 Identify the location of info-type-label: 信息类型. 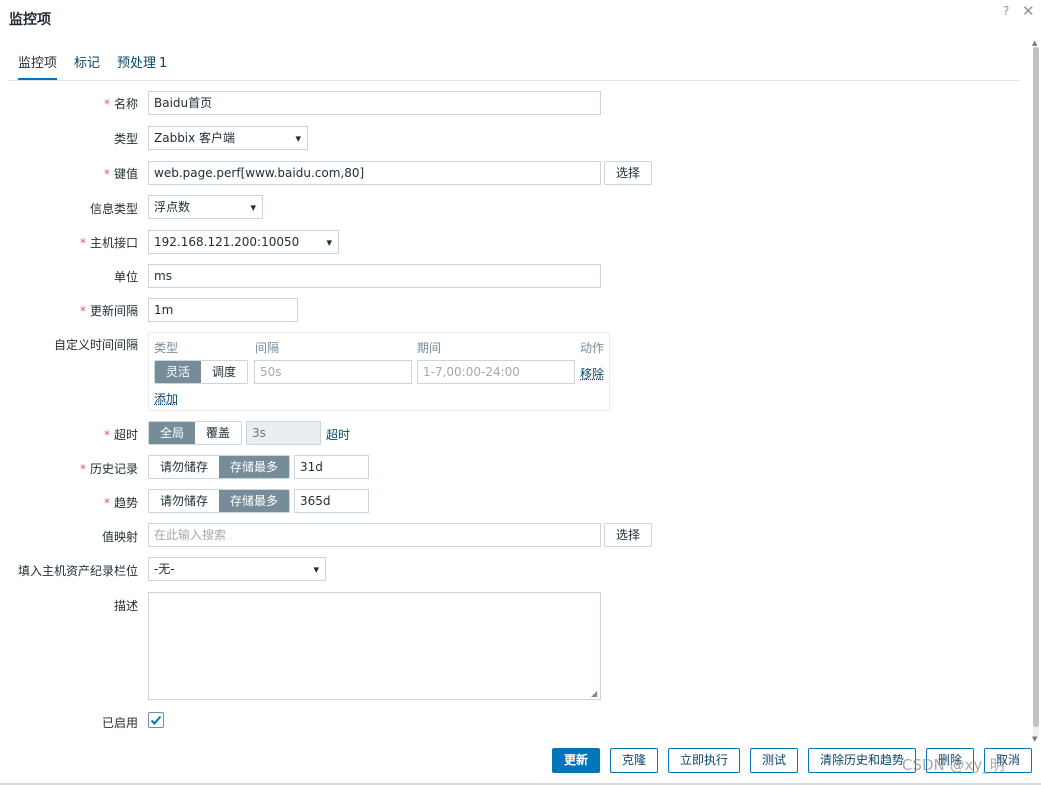
(113, 209).